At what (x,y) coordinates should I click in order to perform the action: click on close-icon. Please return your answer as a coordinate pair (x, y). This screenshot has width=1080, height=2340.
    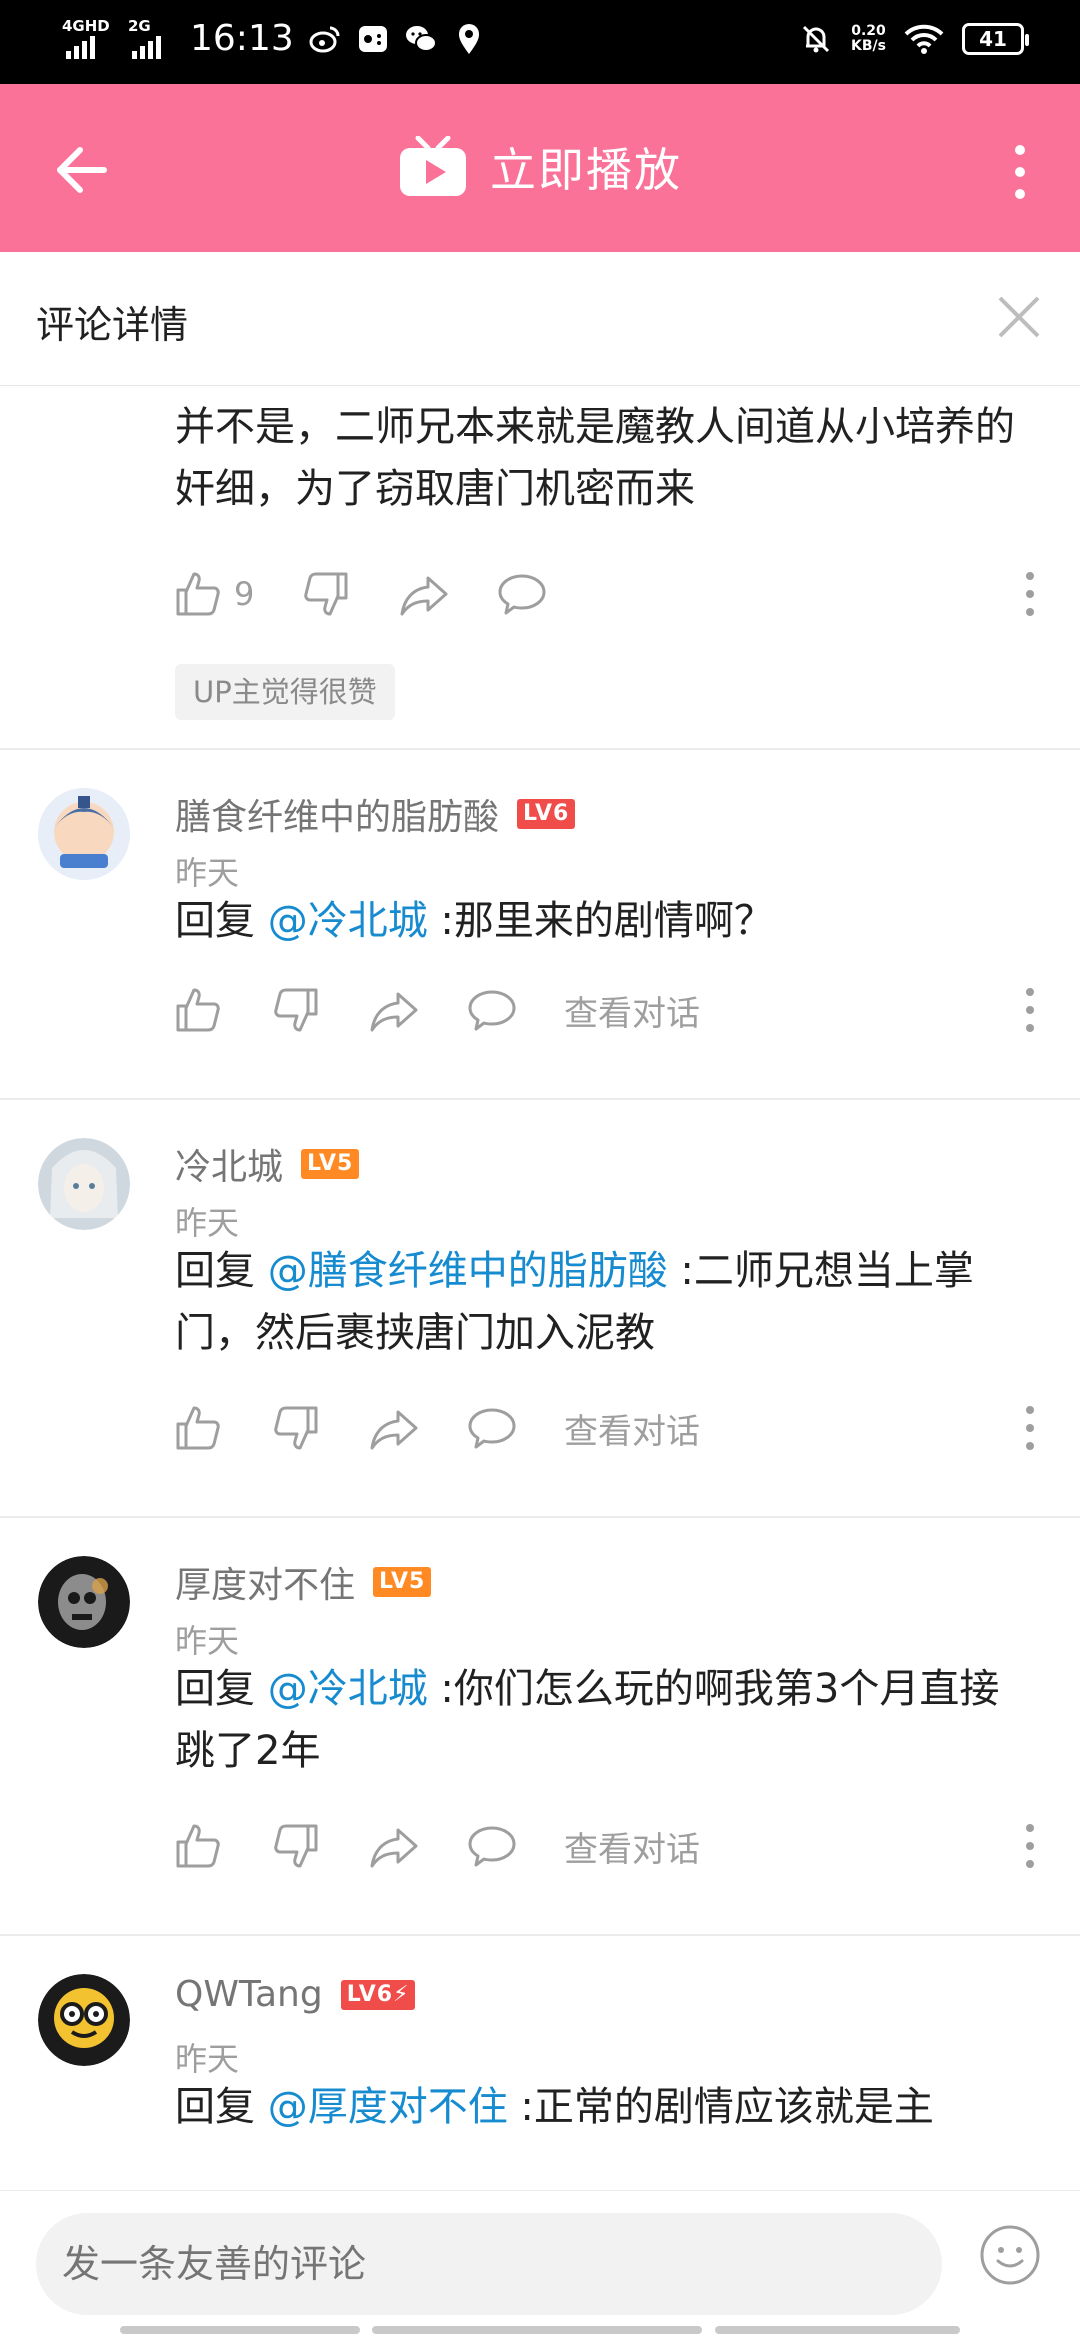
    Looking at the image, I should click on (1019, 317).